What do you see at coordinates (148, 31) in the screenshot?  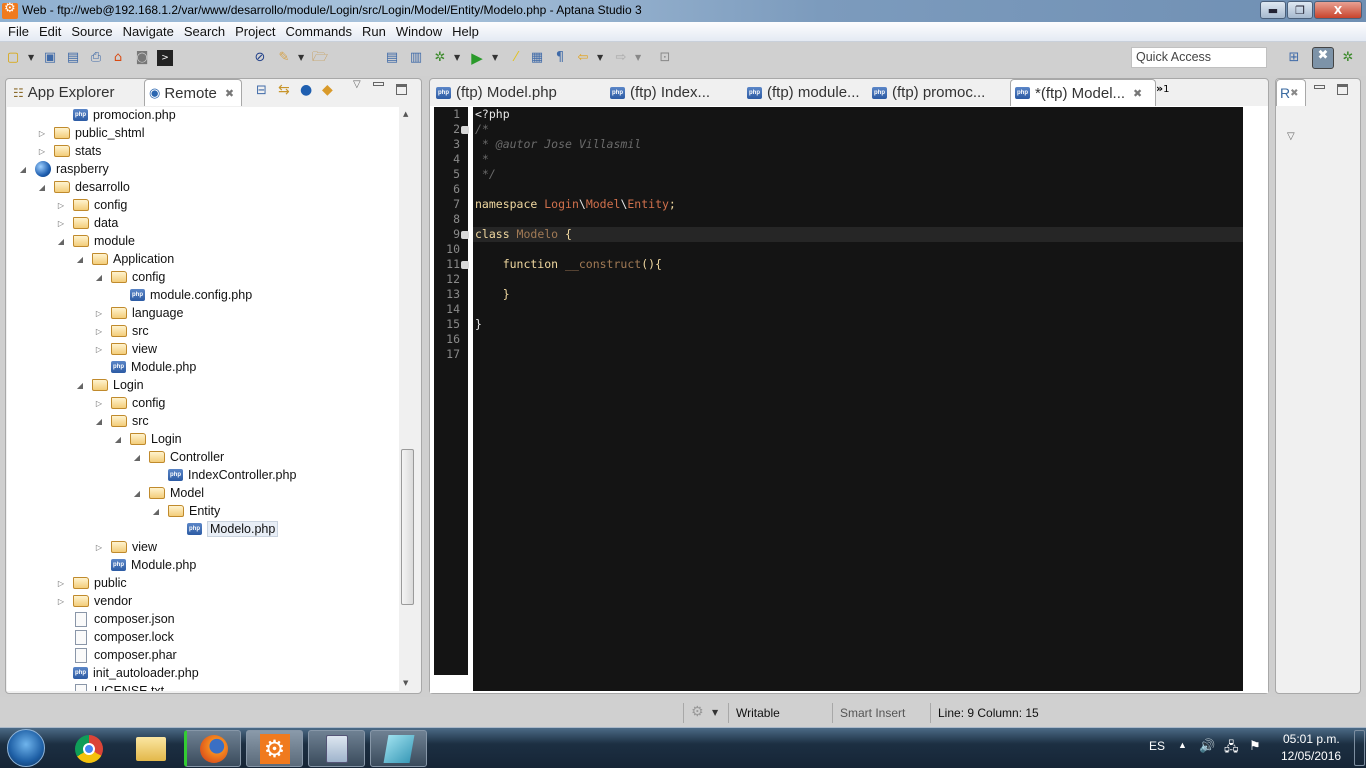 I see `menu-navigate: Navigate` at bounding box center [148, 31].